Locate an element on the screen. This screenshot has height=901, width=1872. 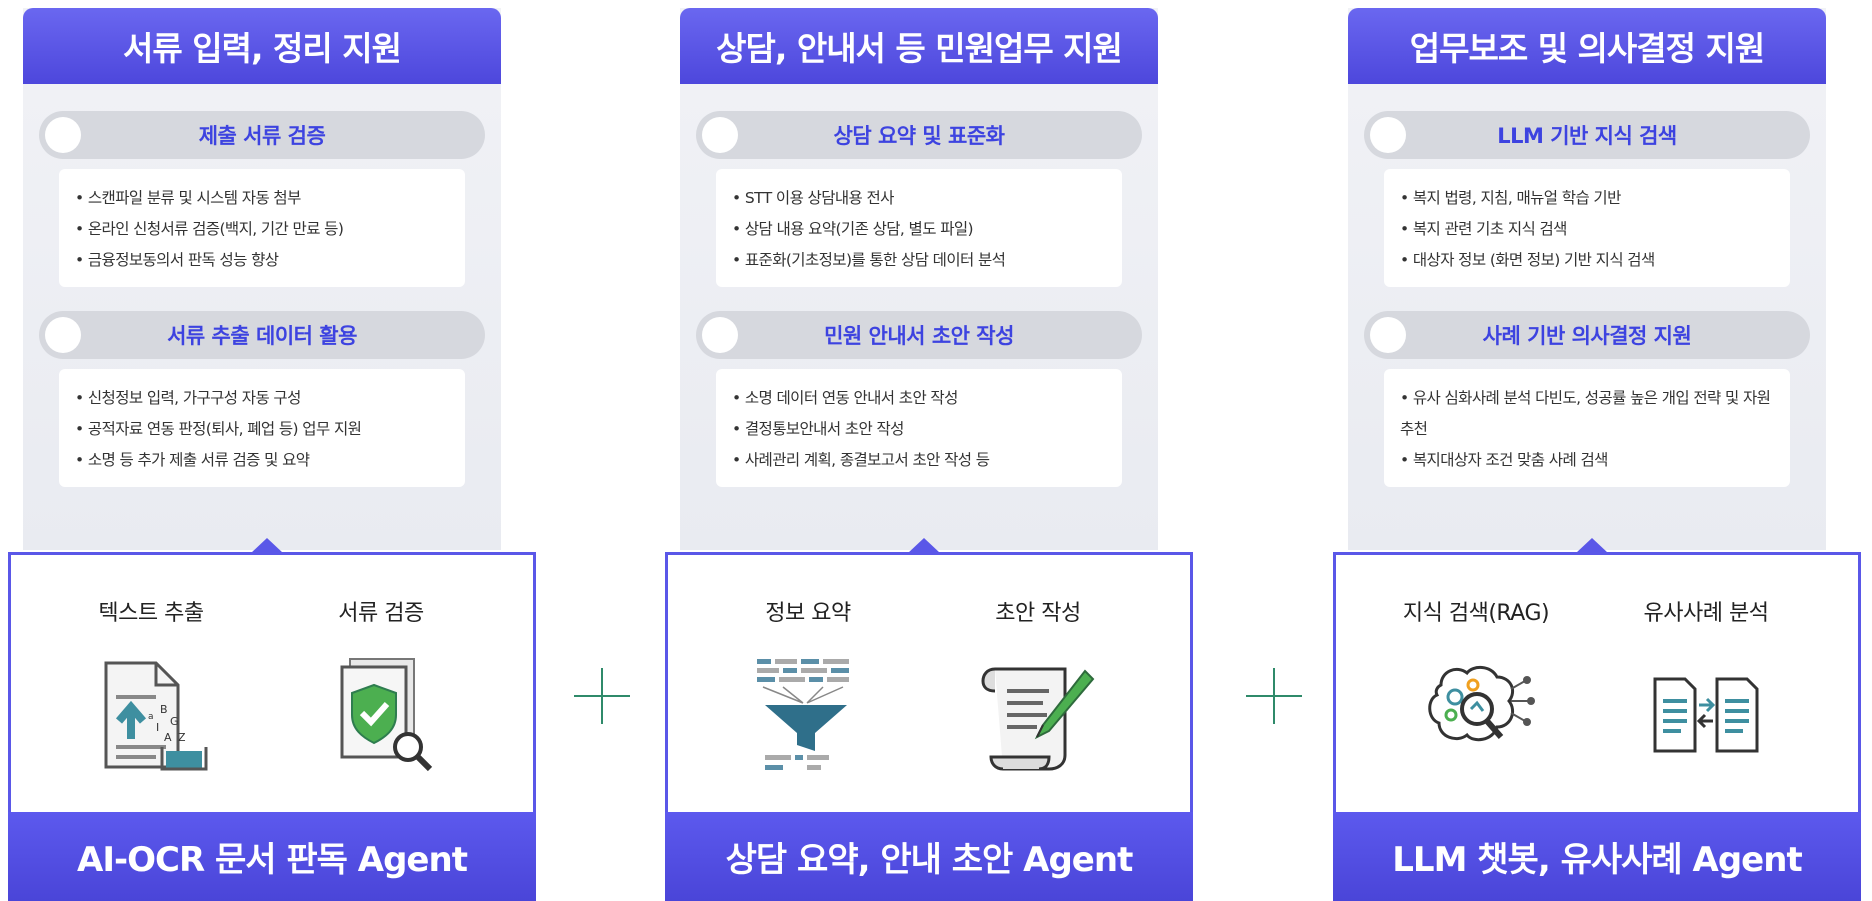
tool-draft-writing: 초안 작성 is located at coordinates (1038, 685).